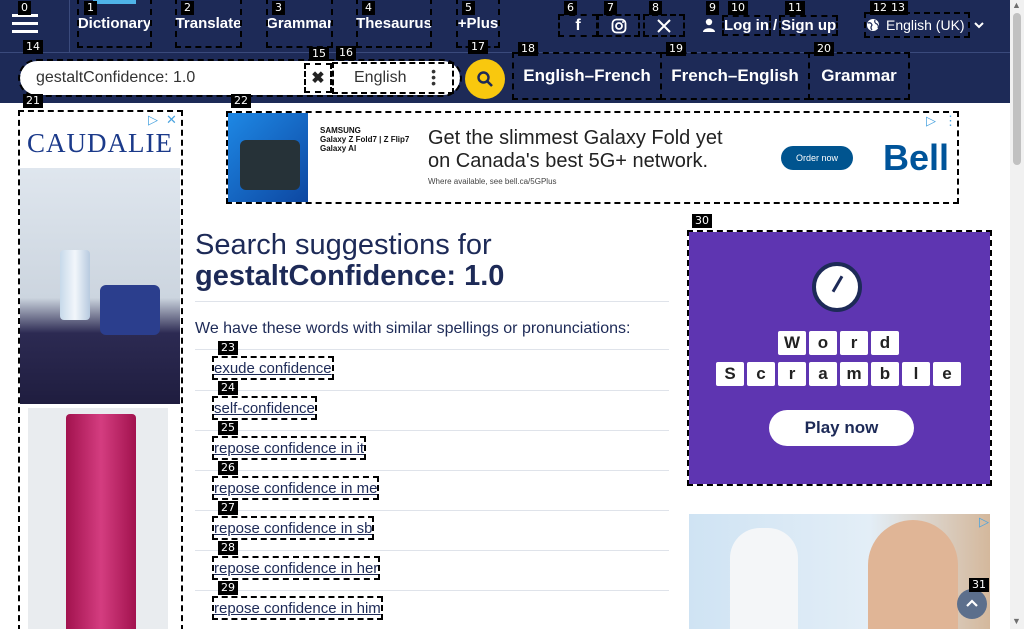  Describe the element at coordinates (318, 78) in the screenshot. I see `clear-icon: ✖` at that location.